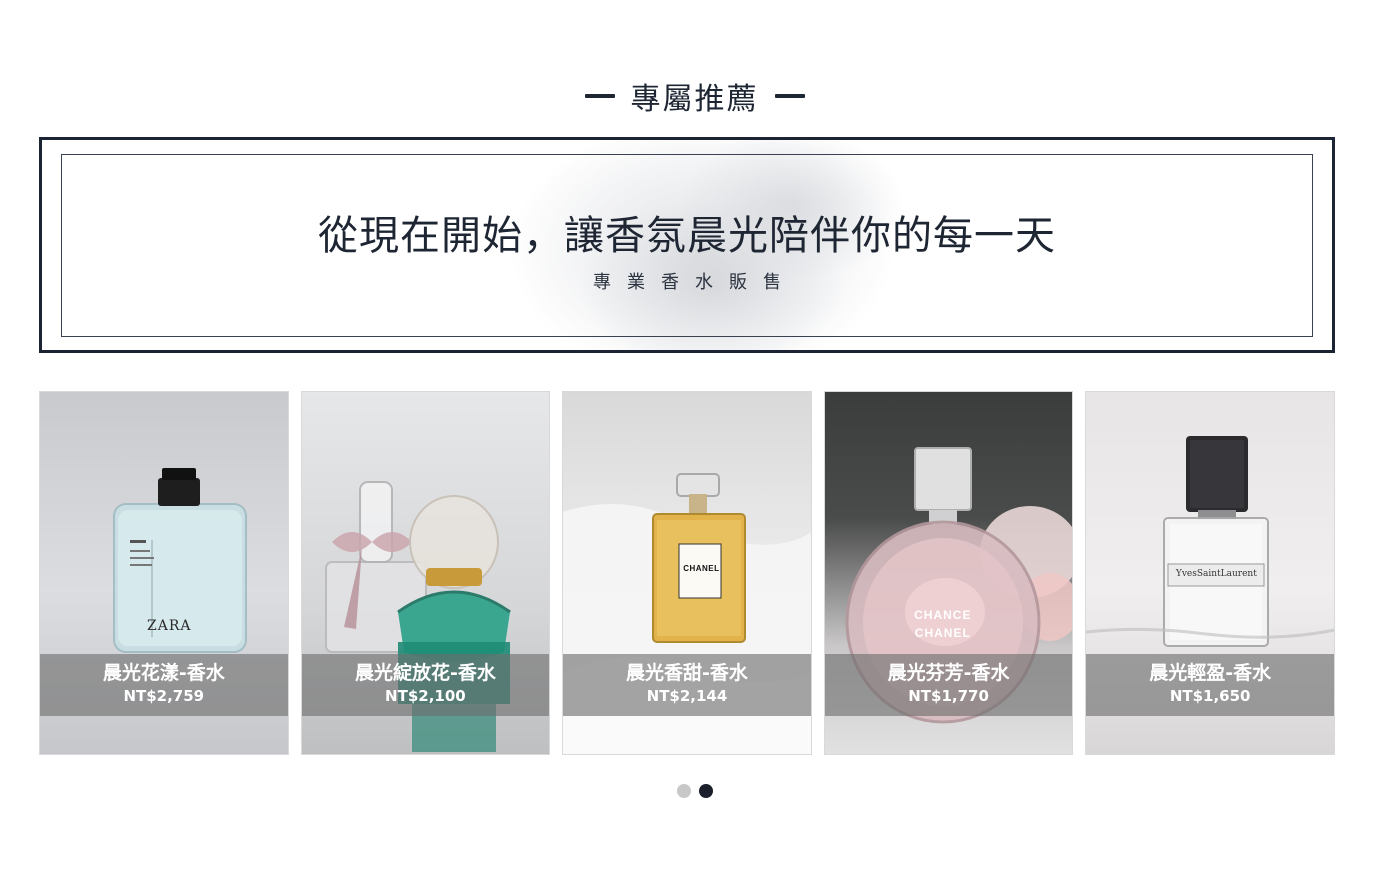 The image size is (1389, 873). Describe the element at coordinates (695, 282) in the screenshot. I see `banner-subtitle: 專業香水販售` at that location.